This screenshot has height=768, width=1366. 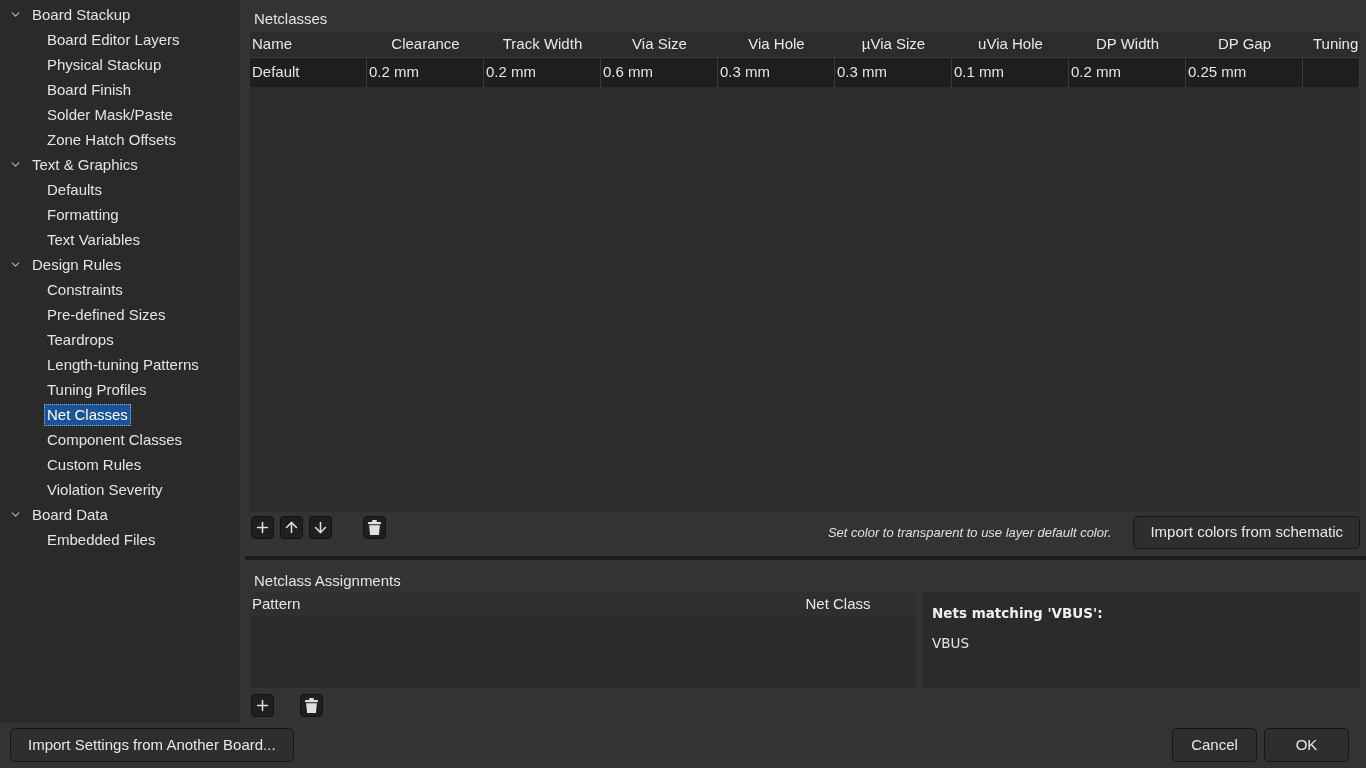 I want to click on column-header: DP Gap, so click(x=1244, y=44).